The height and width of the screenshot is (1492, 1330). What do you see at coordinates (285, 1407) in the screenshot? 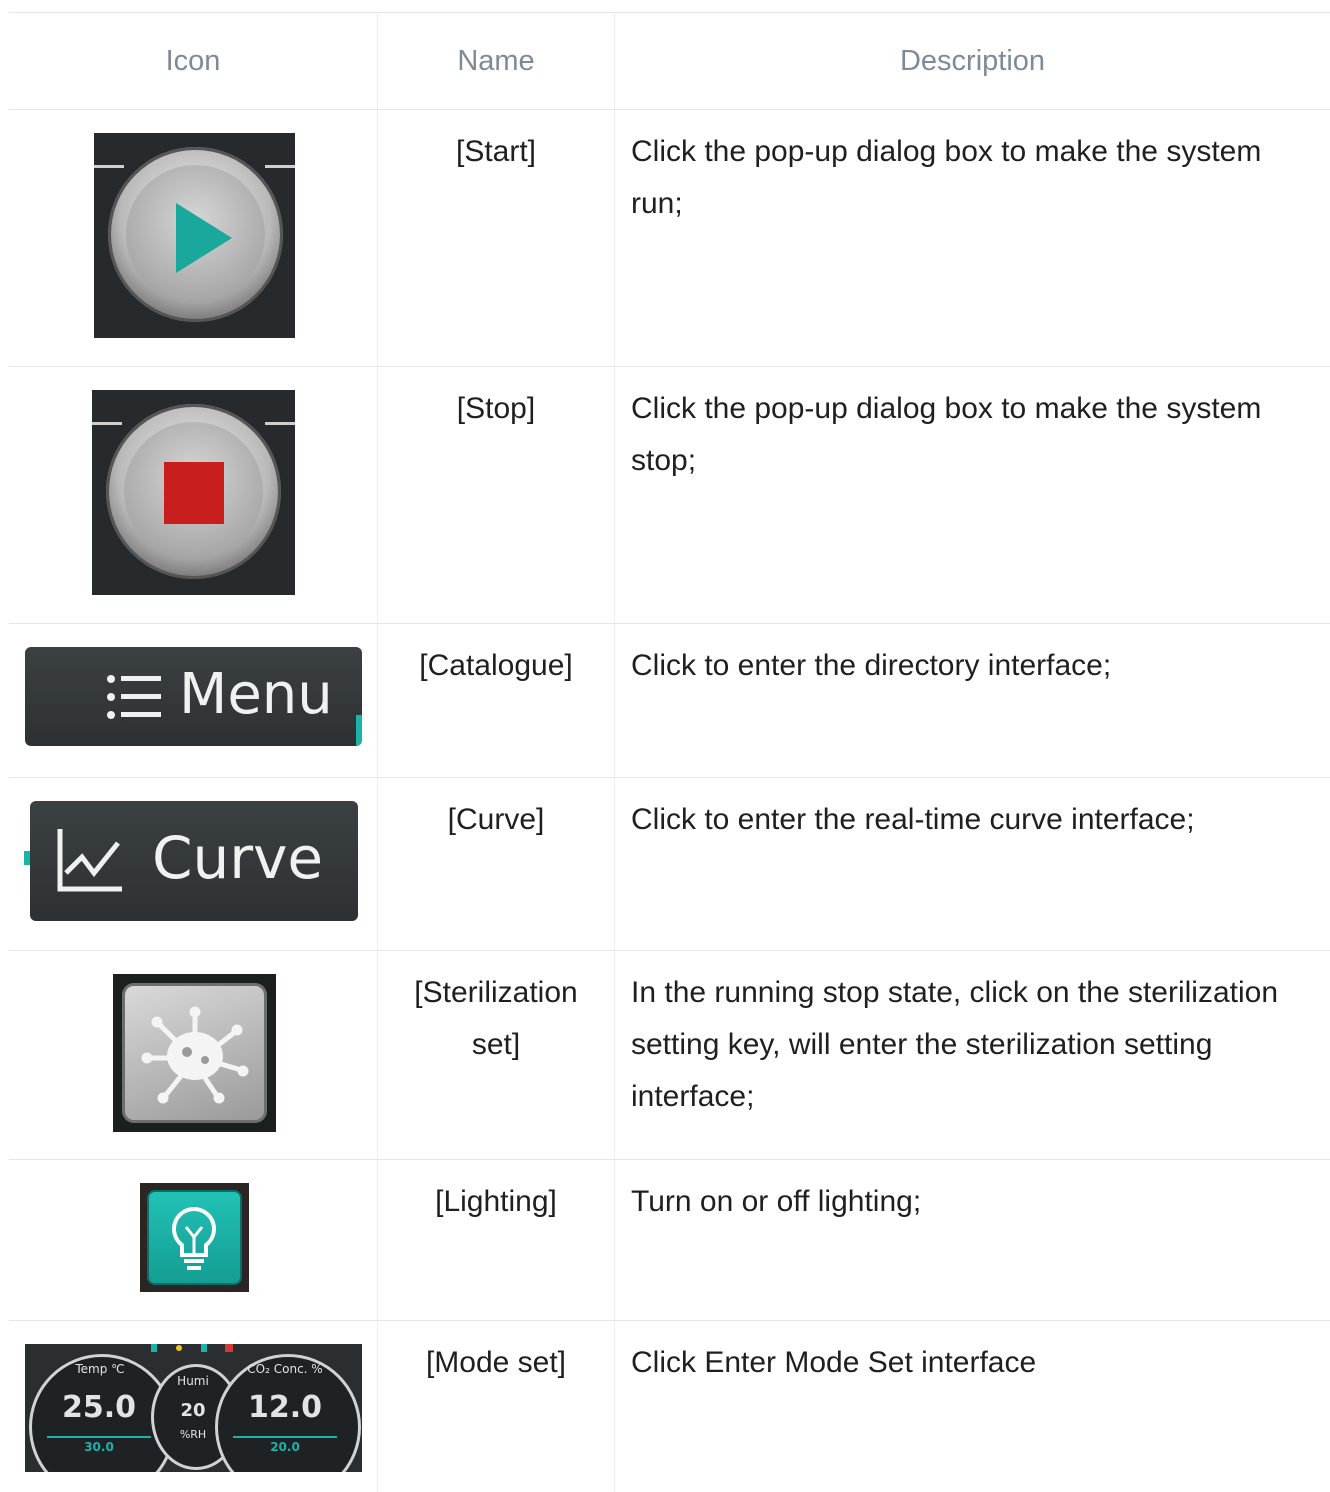
I see `co2-value: 12.0` at bounding box center [285, 1407].